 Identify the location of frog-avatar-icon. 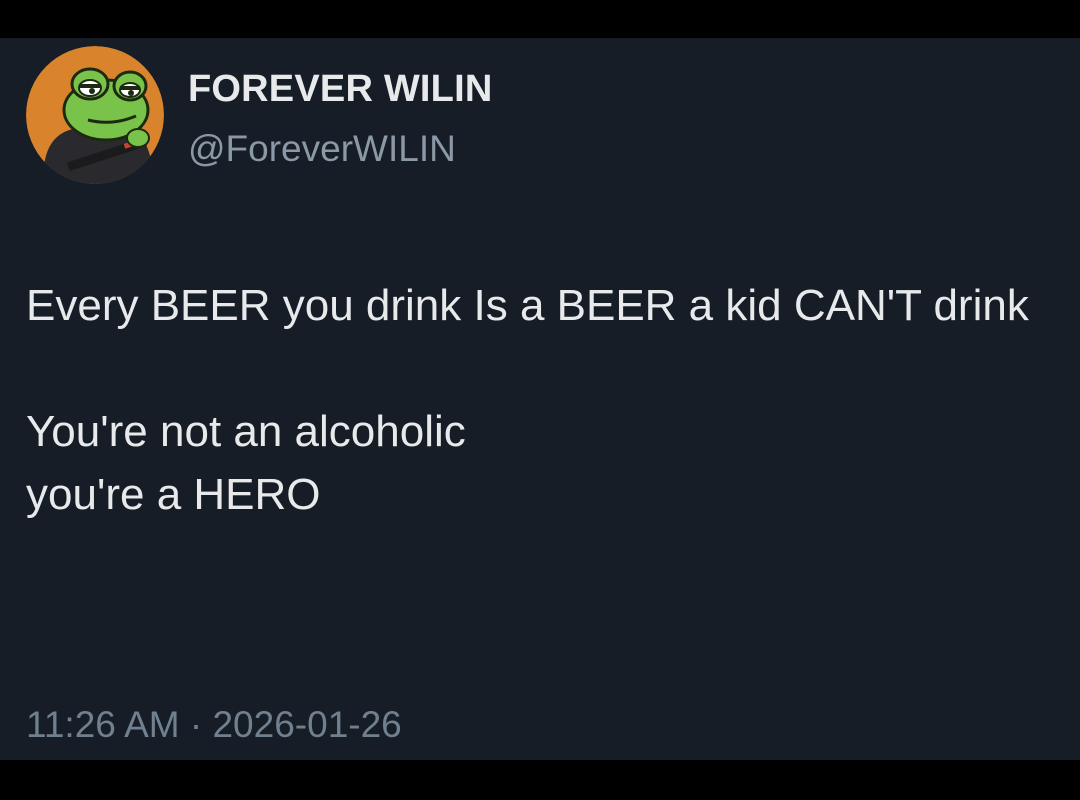
(95, 115).